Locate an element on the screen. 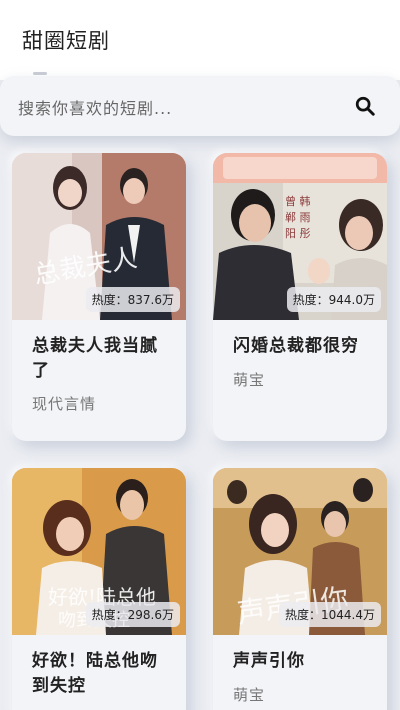  heat-badge: 热度：944.0万 is located at coordinates (333, 299).